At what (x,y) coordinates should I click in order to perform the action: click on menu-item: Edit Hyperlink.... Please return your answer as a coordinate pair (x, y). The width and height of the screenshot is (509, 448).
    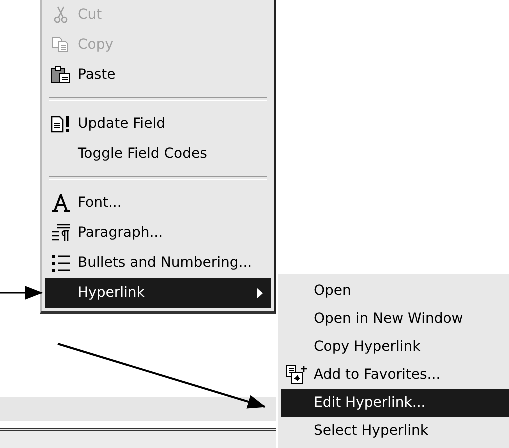
    Looking at the image, I should click on (395, 403).